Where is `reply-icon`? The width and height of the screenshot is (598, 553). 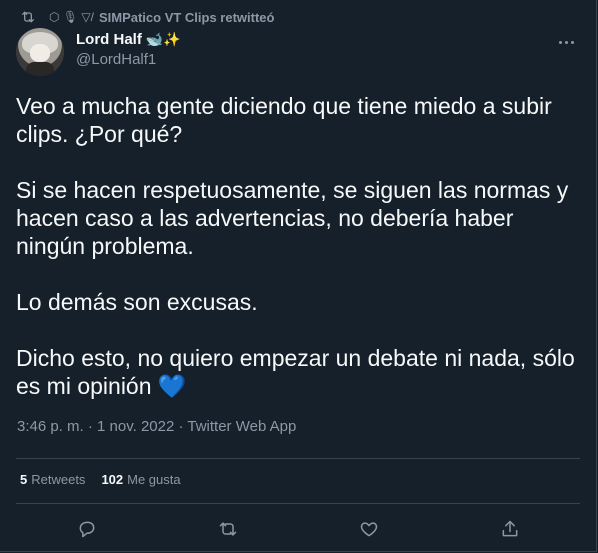
reply-icon is located at coordinates (86, 529).